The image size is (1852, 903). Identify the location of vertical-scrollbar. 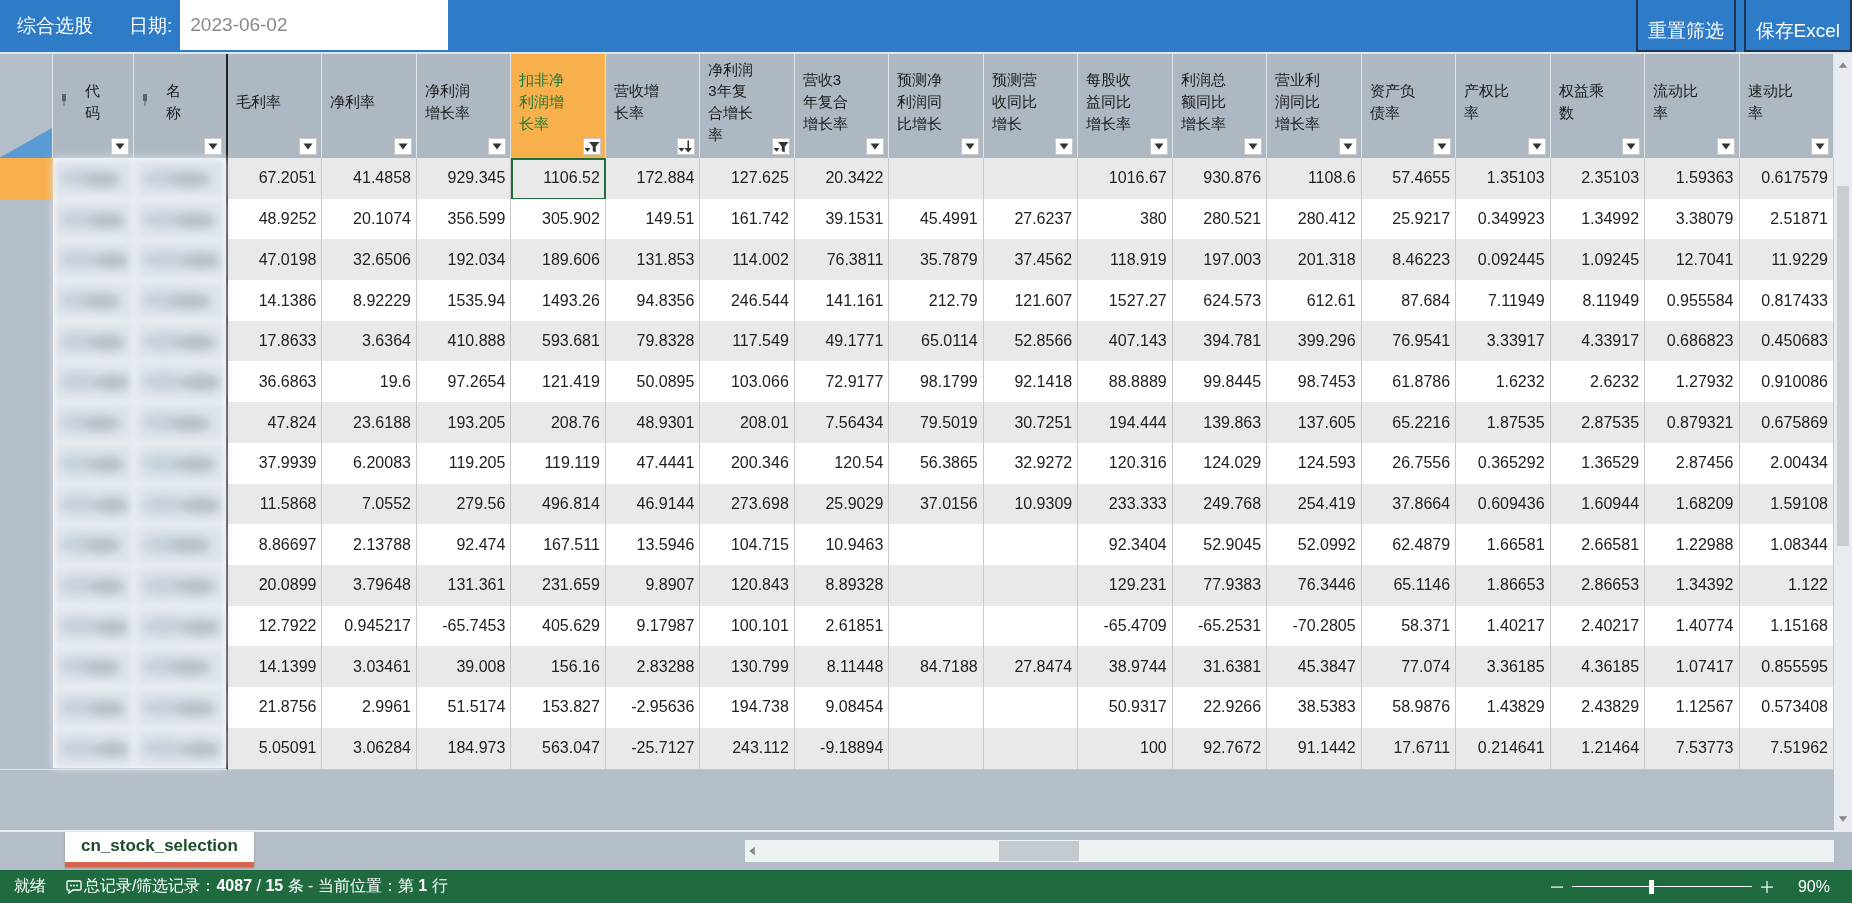
(1843, 442).